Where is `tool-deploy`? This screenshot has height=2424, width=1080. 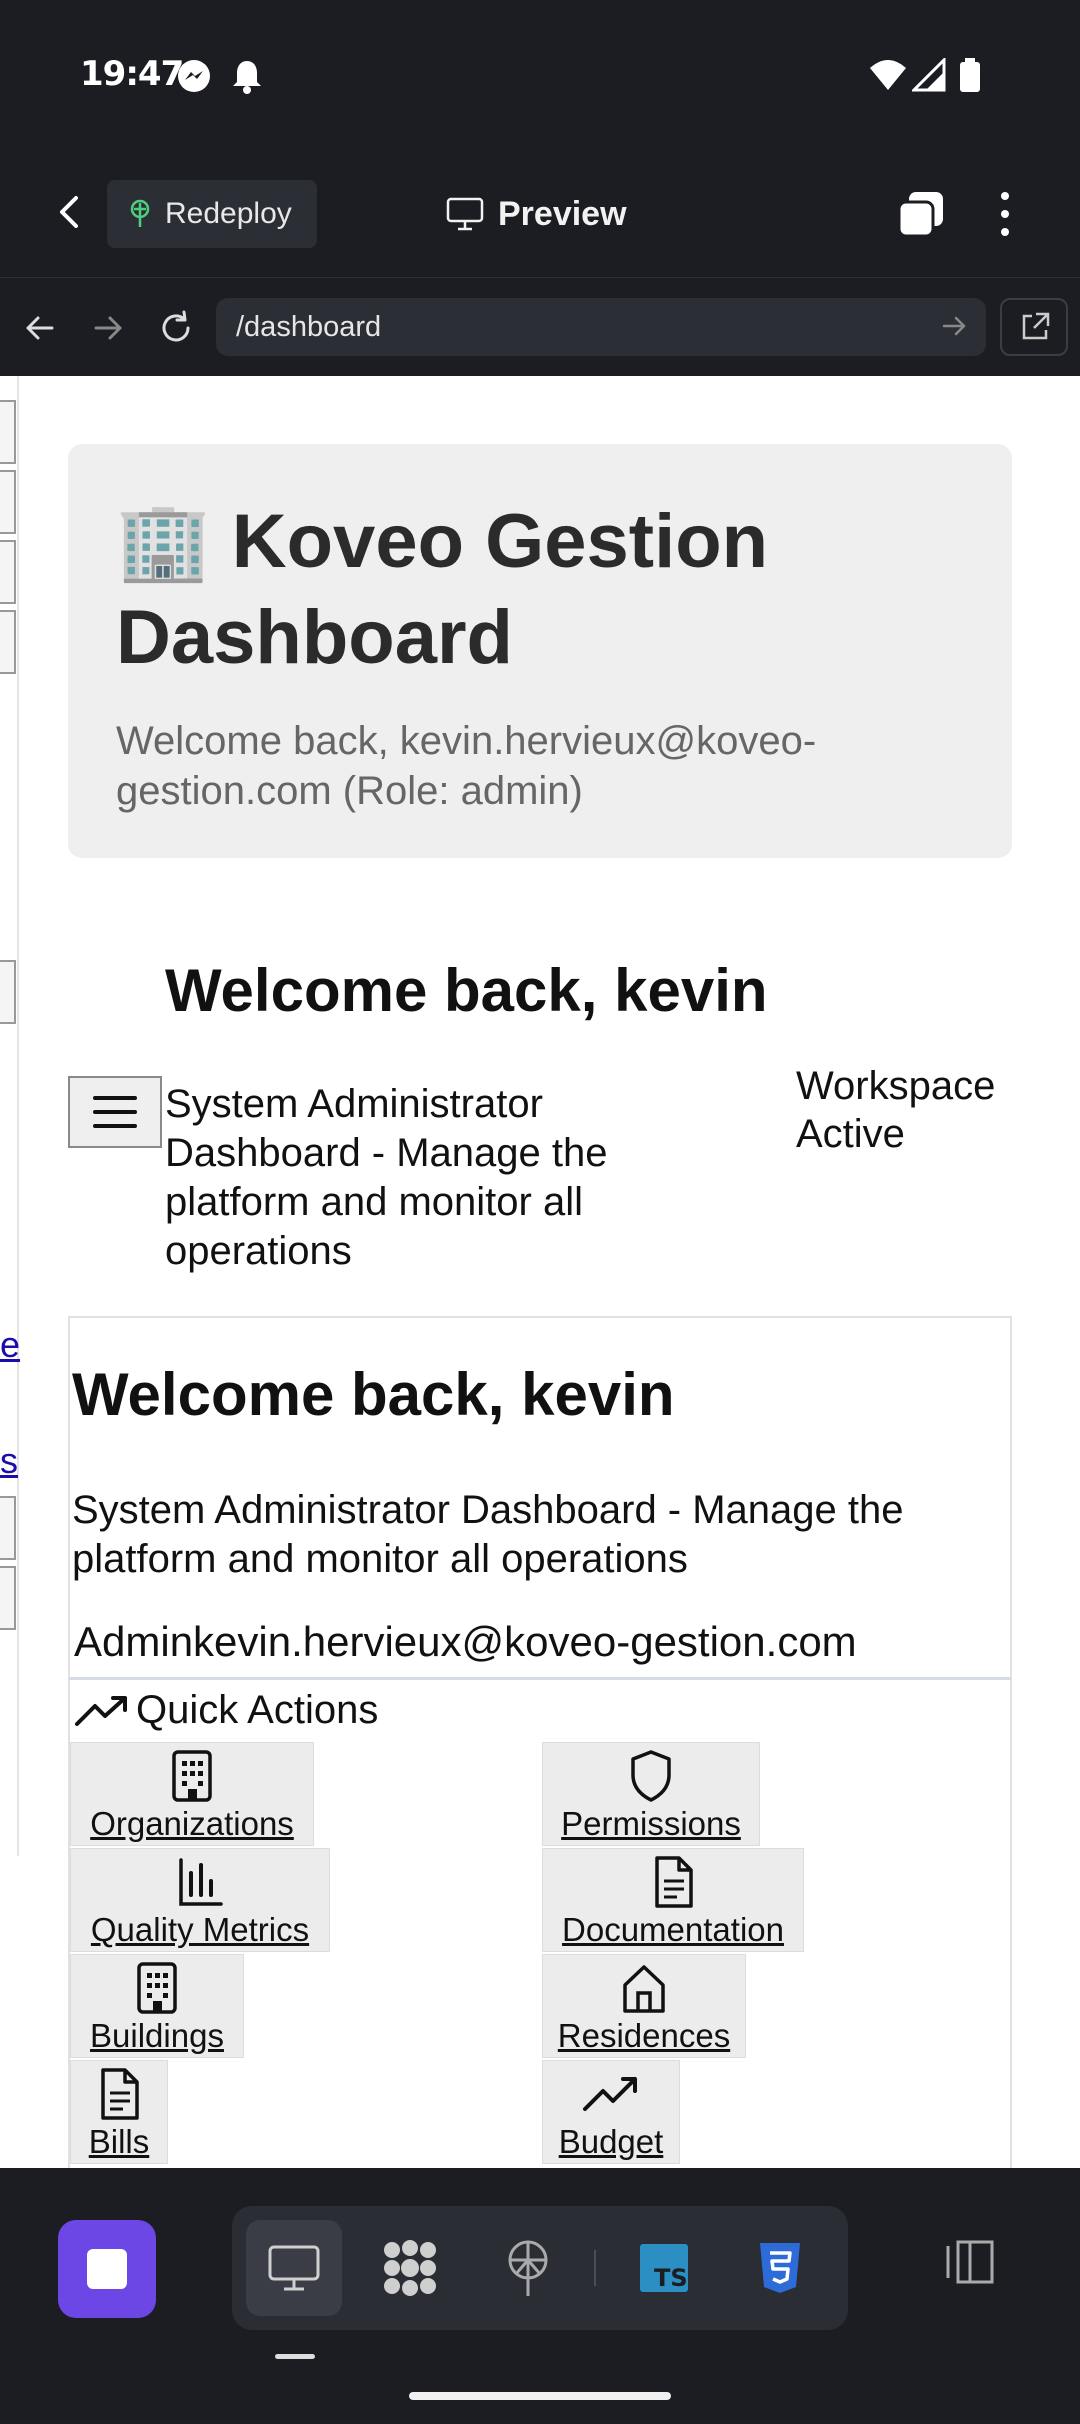 tool-deploy is located at coordinates (528, 2268).